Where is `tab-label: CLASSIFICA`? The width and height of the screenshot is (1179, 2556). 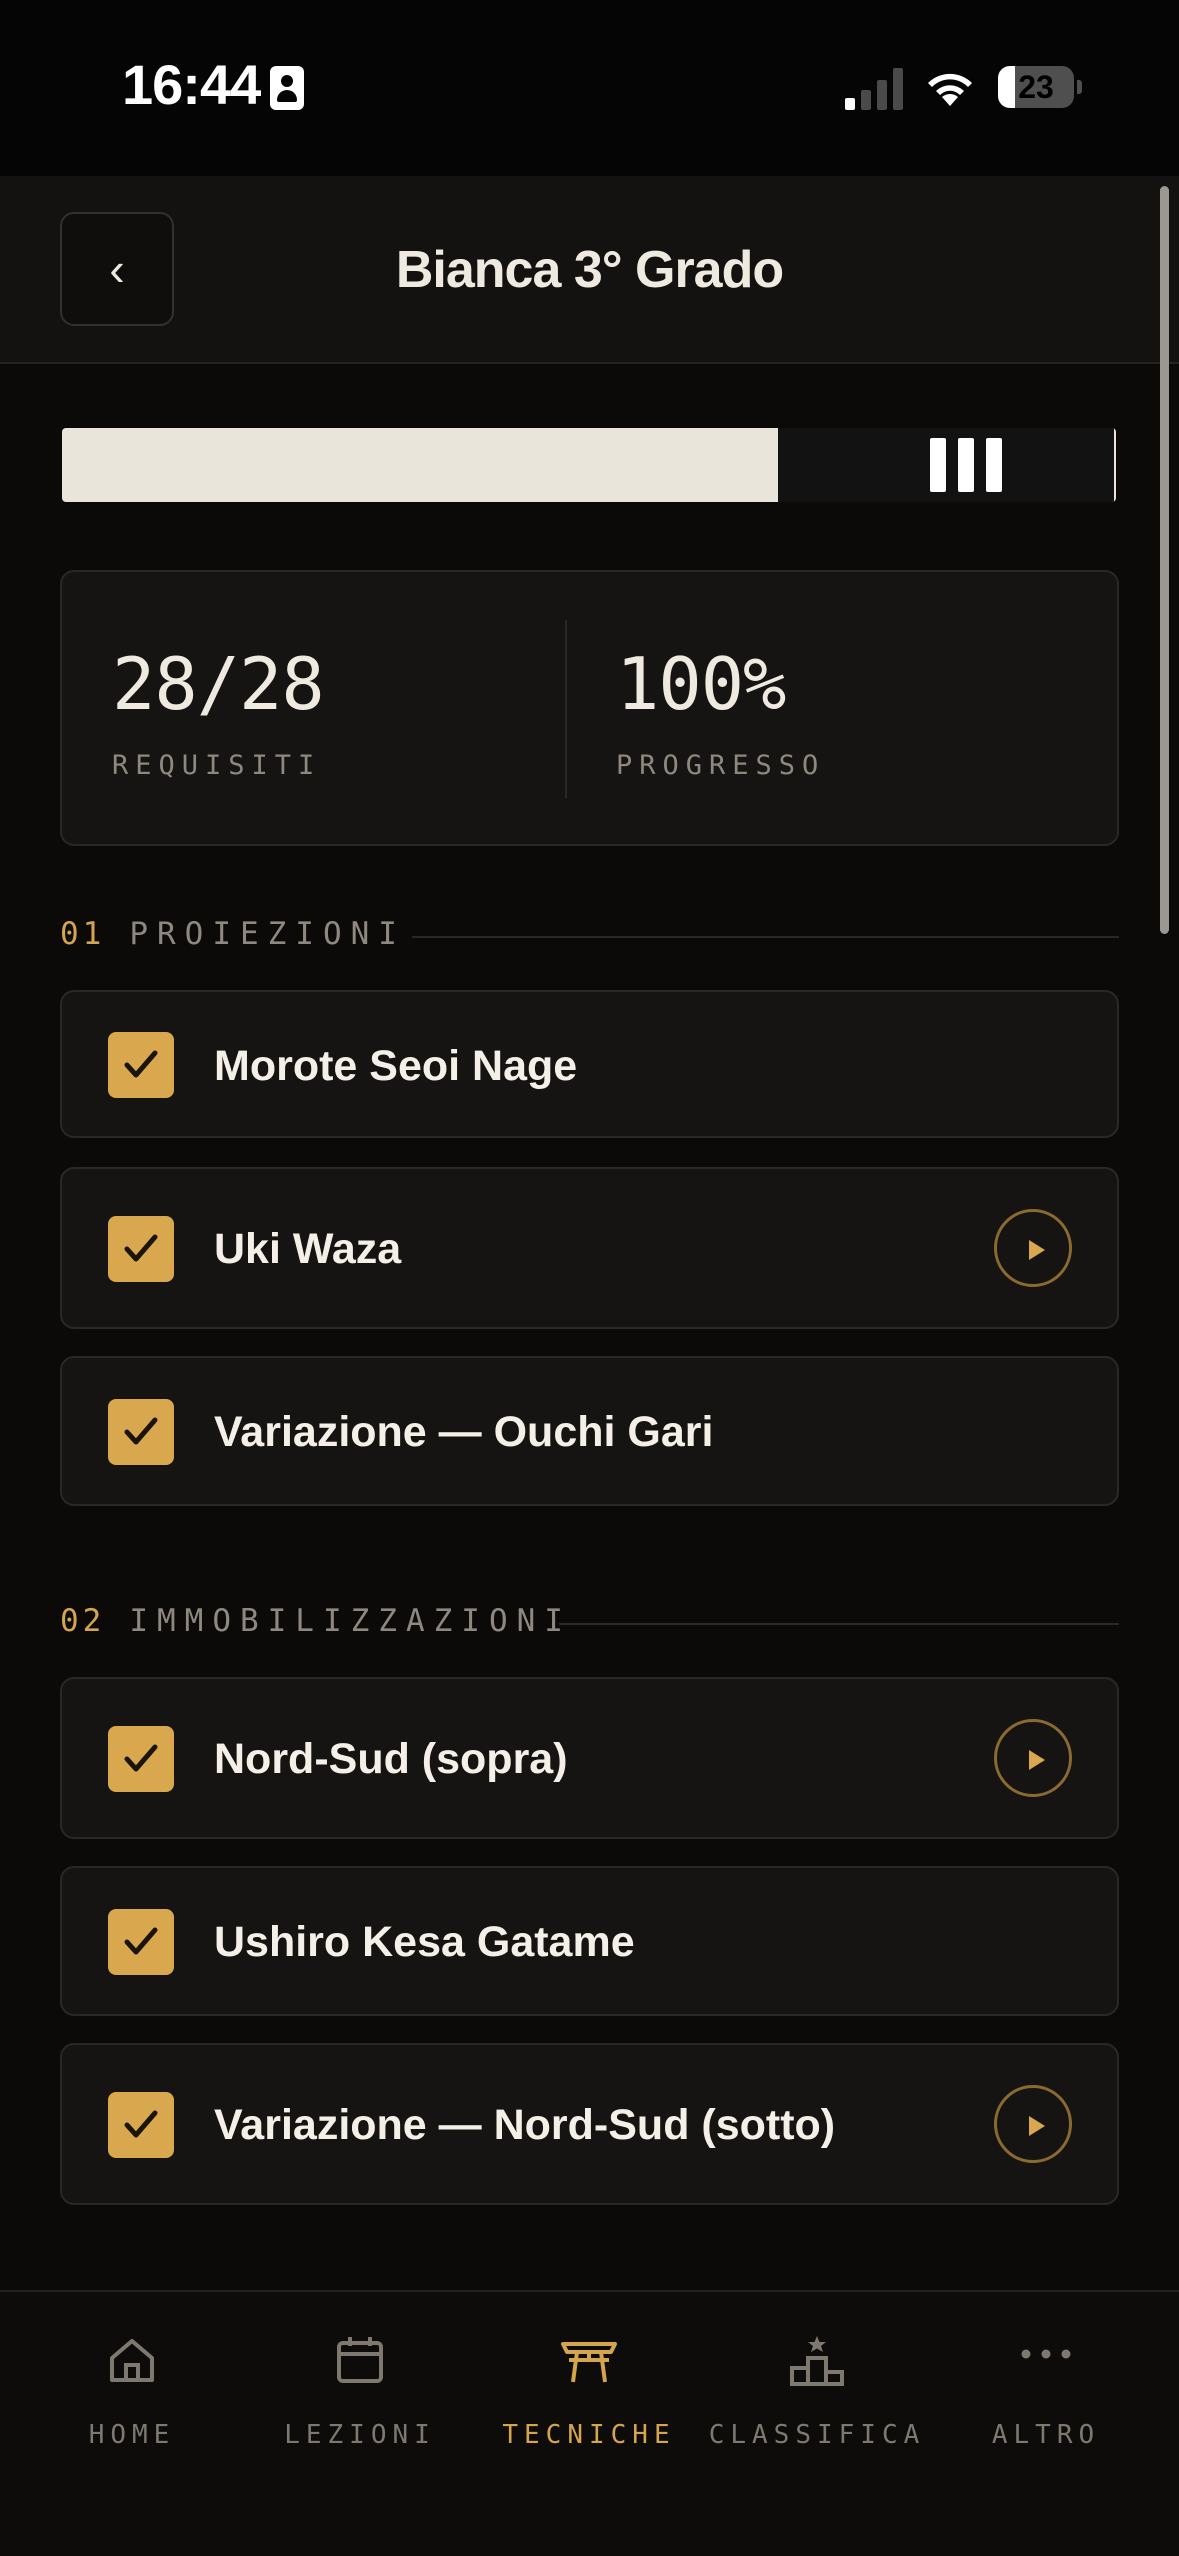
tab-label: CLASSIFICA is located at coordinates (817, 2435).